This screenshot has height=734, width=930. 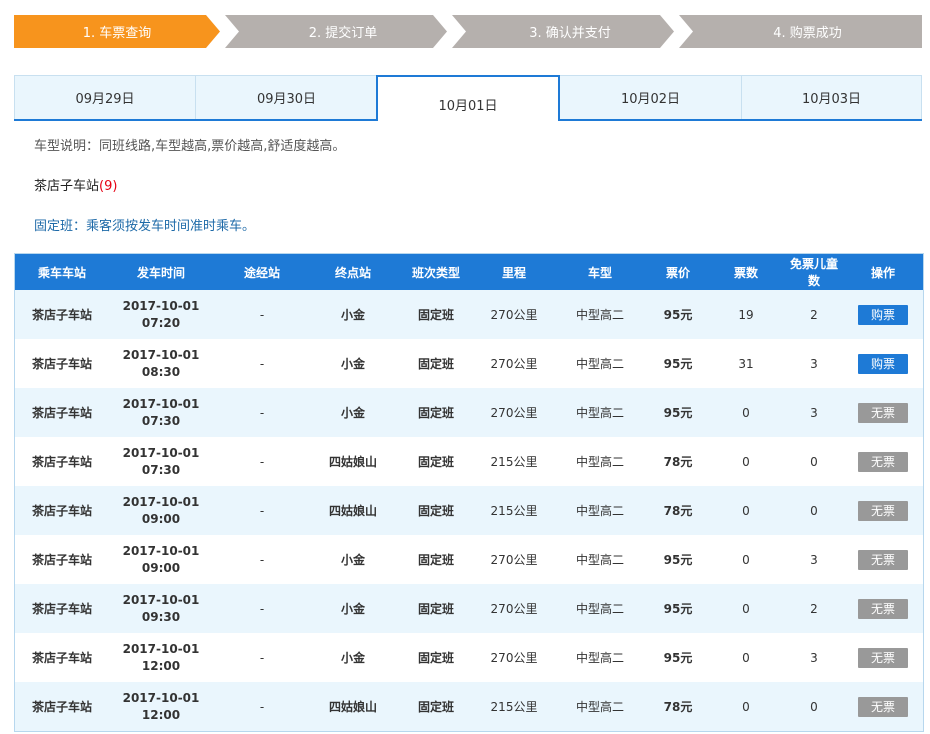 What do you see at coordinates (677, 272) in the screenshot?
I see `header-price: 票价` at bounding box center [677, 272].